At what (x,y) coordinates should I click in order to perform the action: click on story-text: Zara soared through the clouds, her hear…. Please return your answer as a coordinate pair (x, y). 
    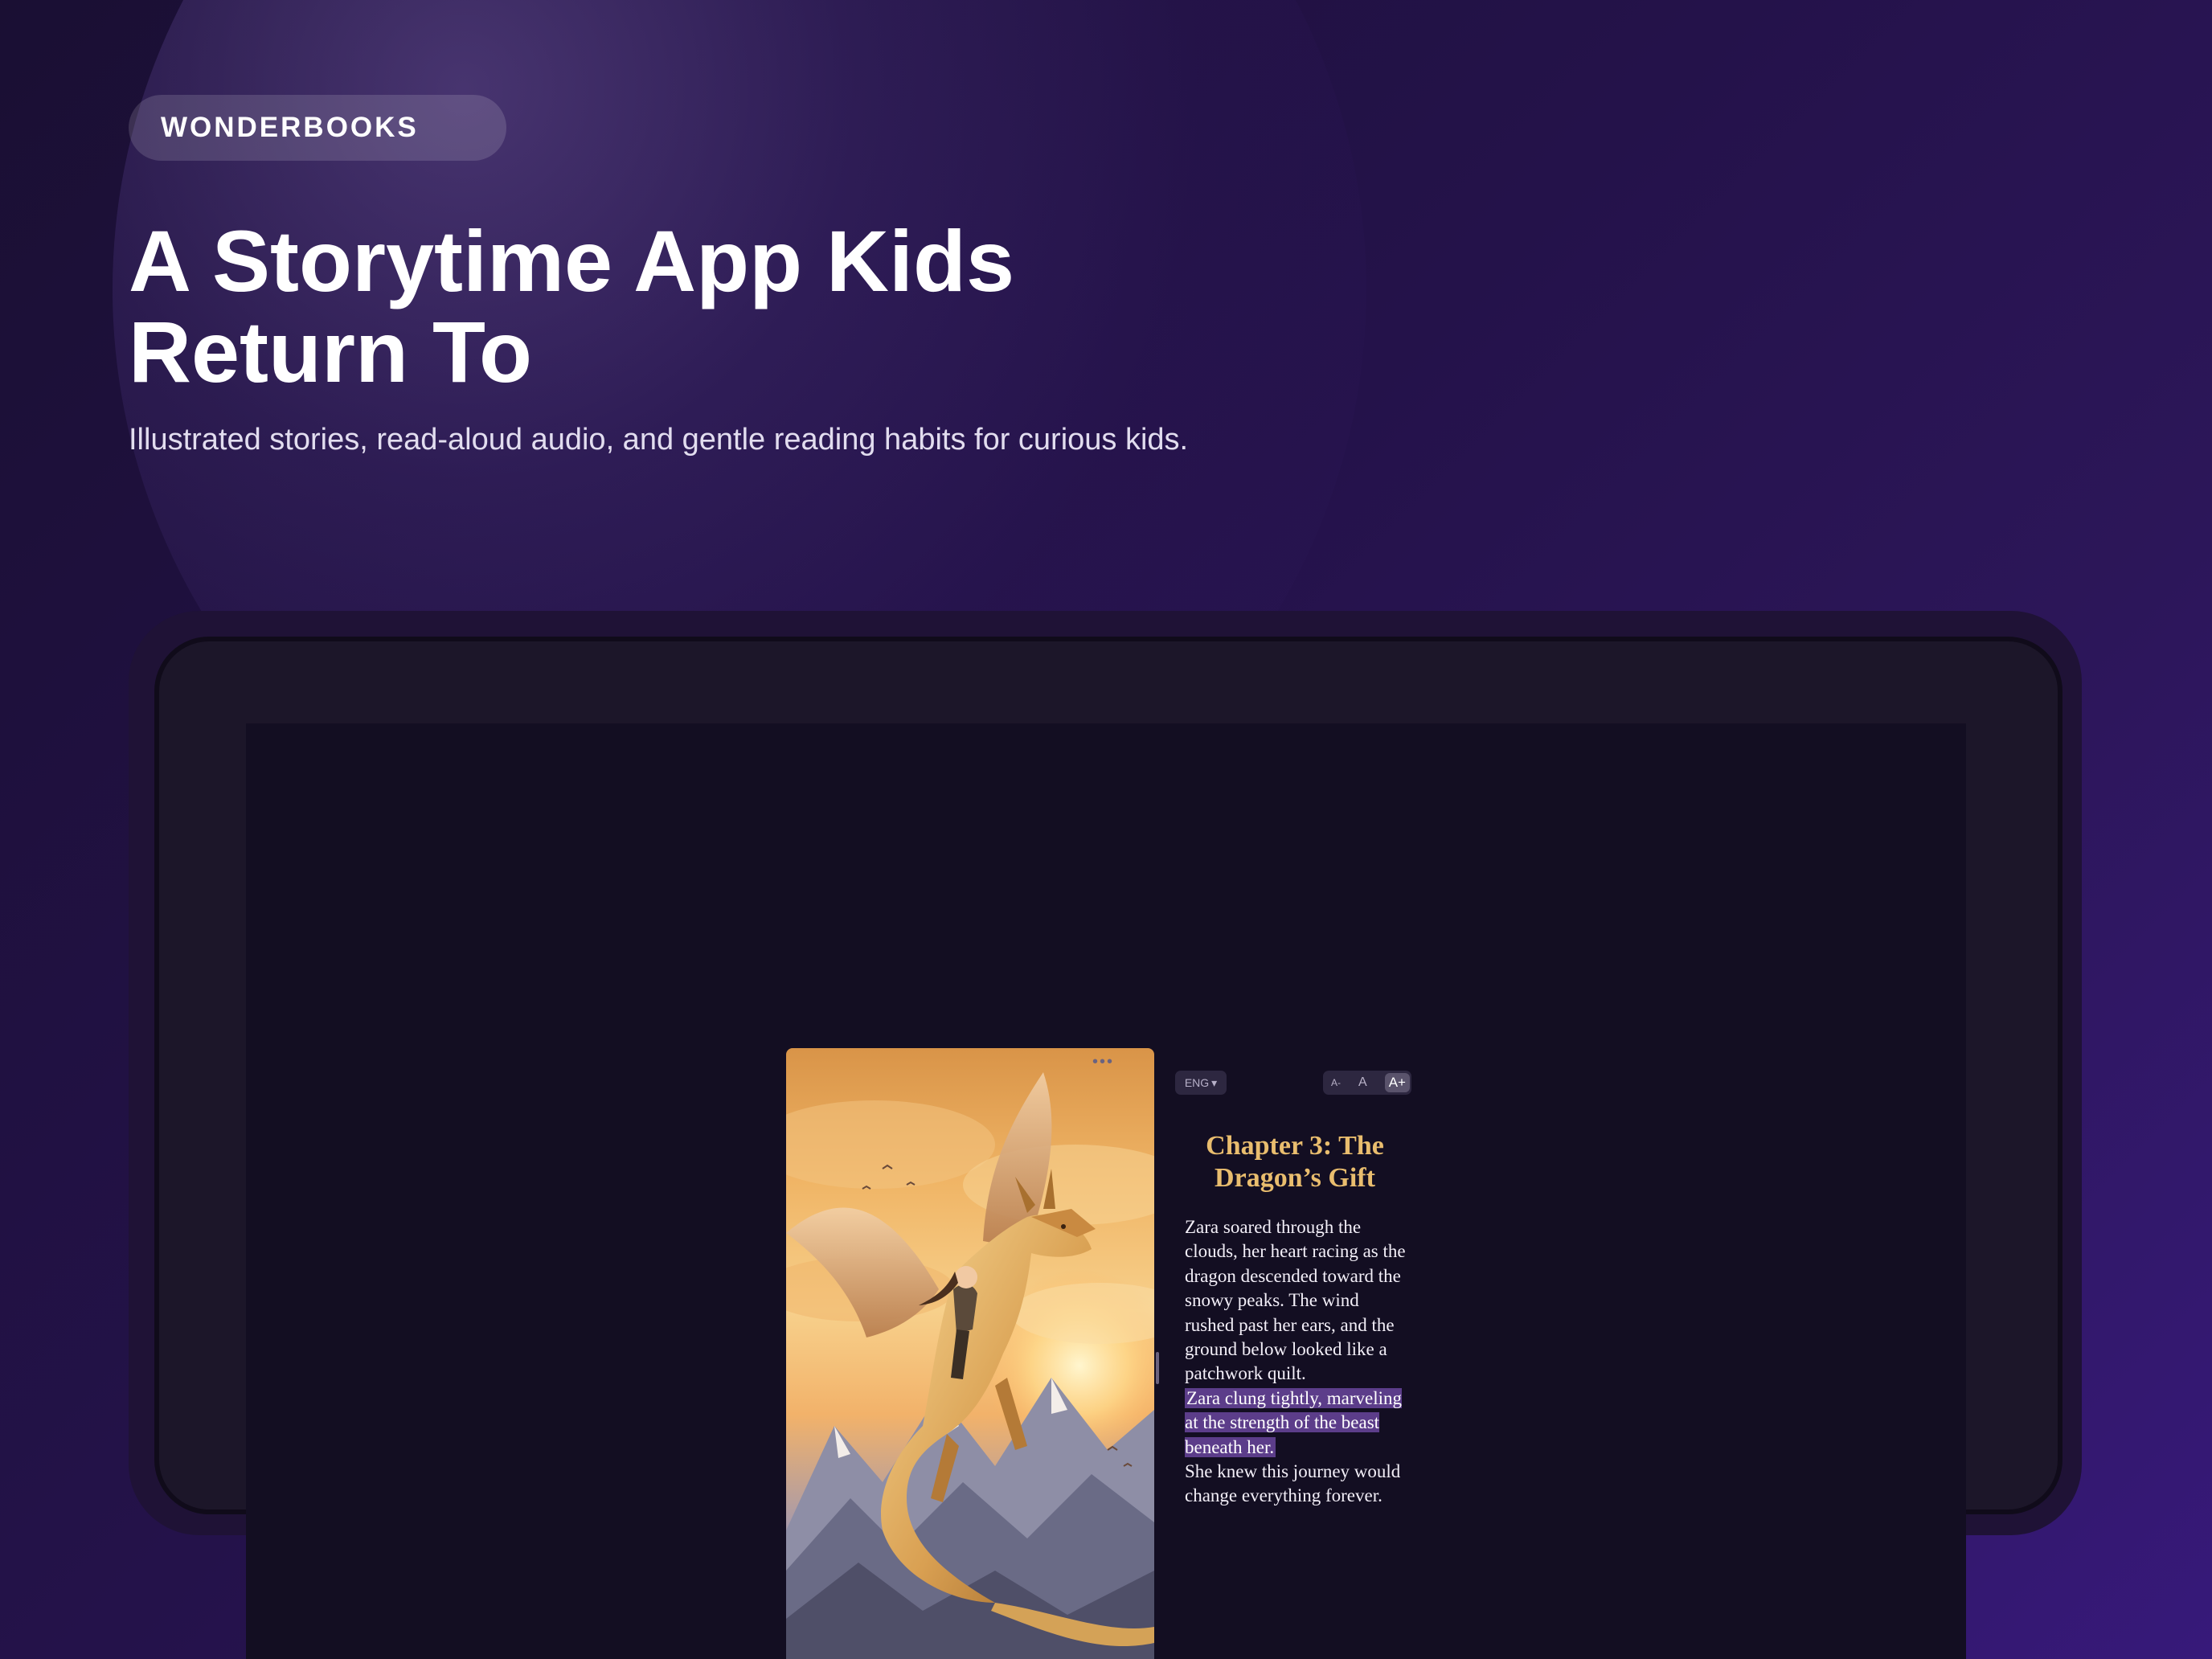
    Looking at the image, I should click on (1297, 1362).